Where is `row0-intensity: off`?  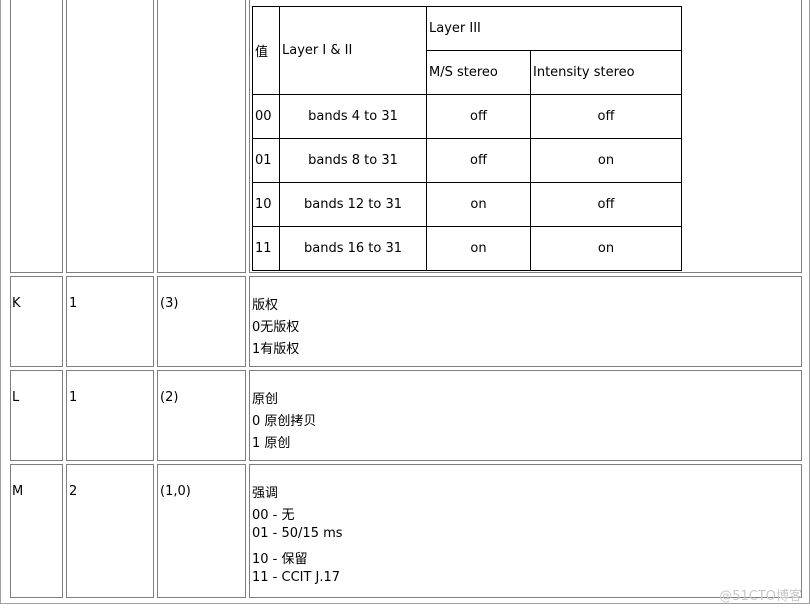
row0-intensity: off is located at coordinates (606, 116).